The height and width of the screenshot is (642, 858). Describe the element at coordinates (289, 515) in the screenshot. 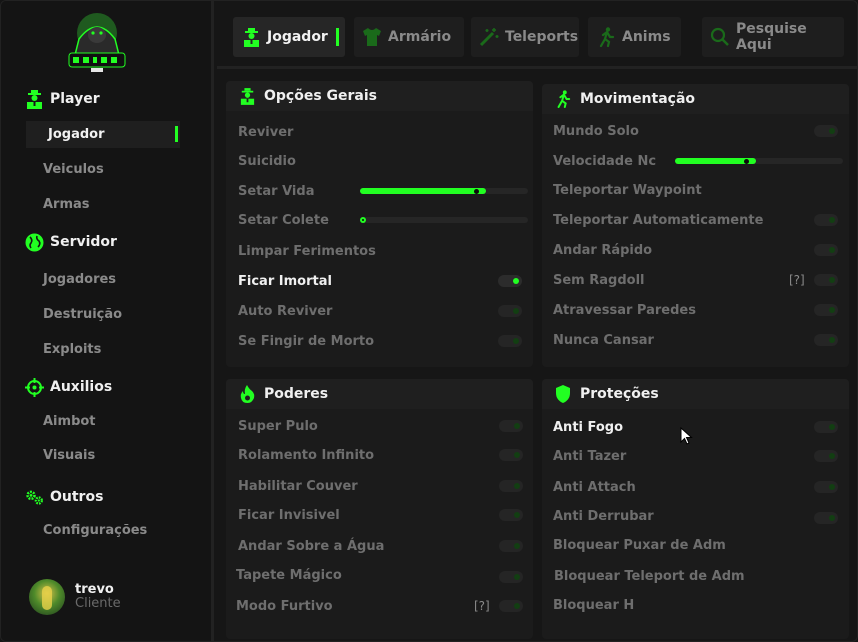

I see `option-label: Ficar Invisivel` at that location.